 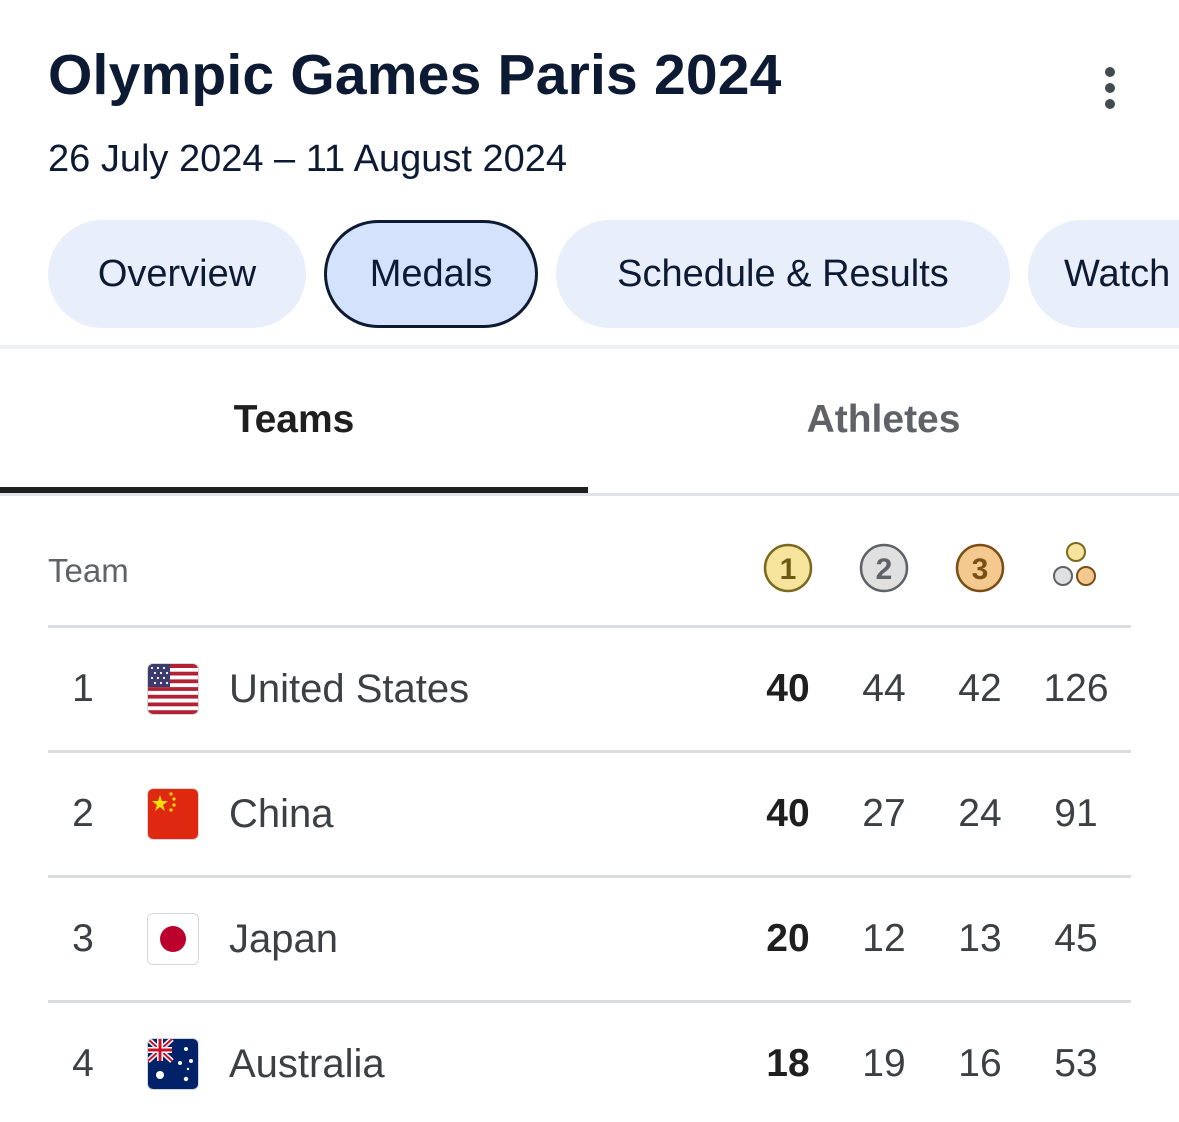 What do you see at coordinates (307, 1063) in the screenshot?
I see `country-name: Australia` at bounding box center [307, 1063].